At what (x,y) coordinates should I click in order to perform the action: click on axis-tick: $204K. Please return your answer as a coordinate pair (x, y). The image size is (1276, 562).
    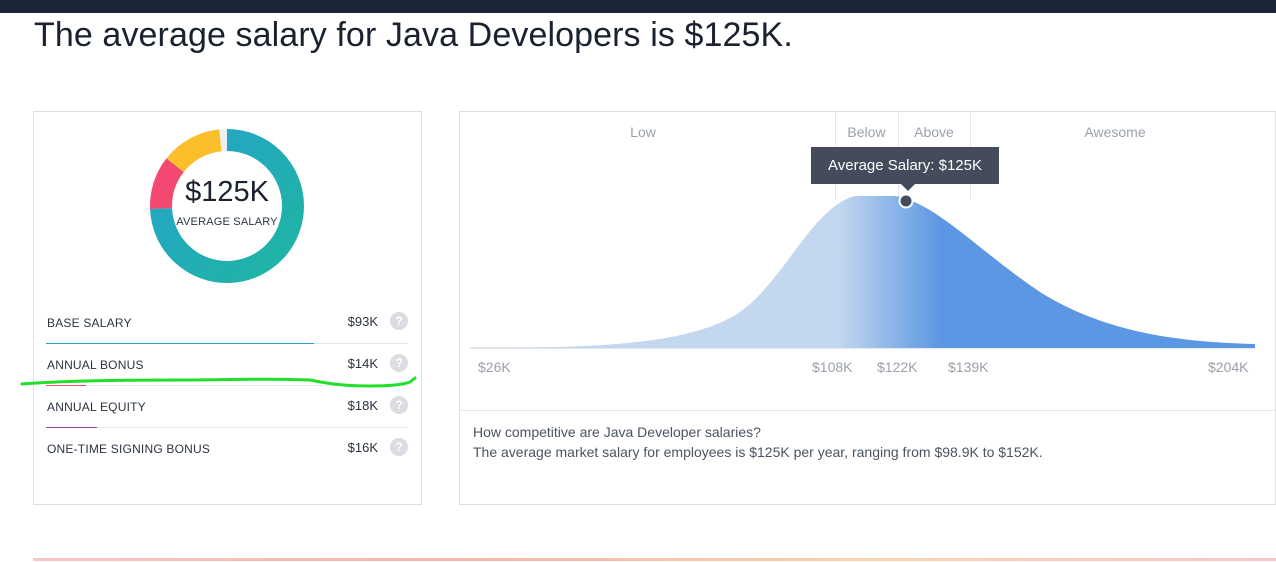
    Looking at the image, I should click on (1228, 367).